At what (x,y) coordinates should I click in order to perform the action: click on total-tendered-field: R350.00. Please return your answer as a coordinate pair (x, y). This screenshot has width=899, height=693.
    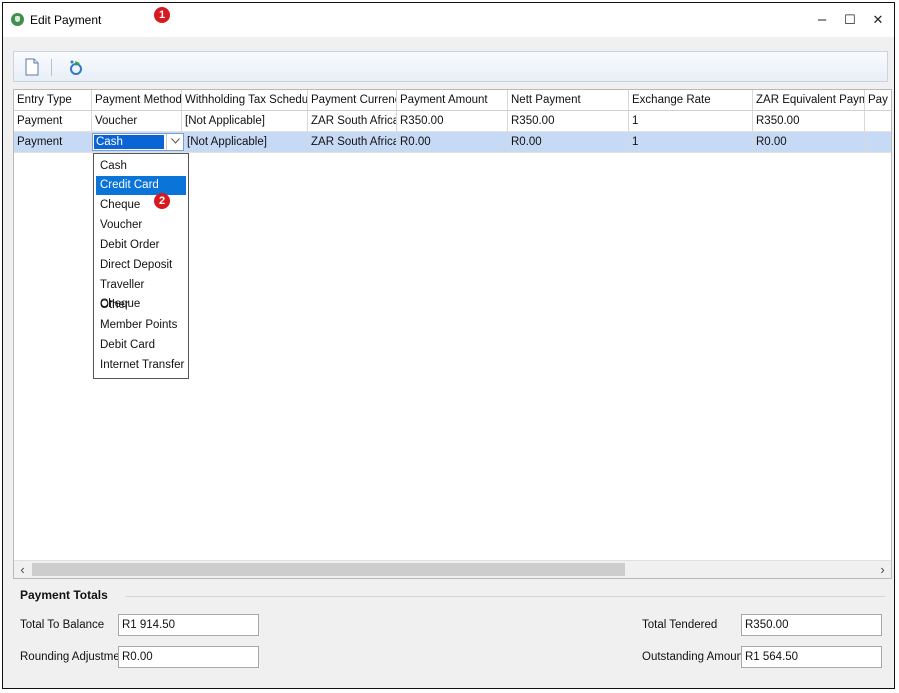
    Looking at the image, I should click on (811, 625).